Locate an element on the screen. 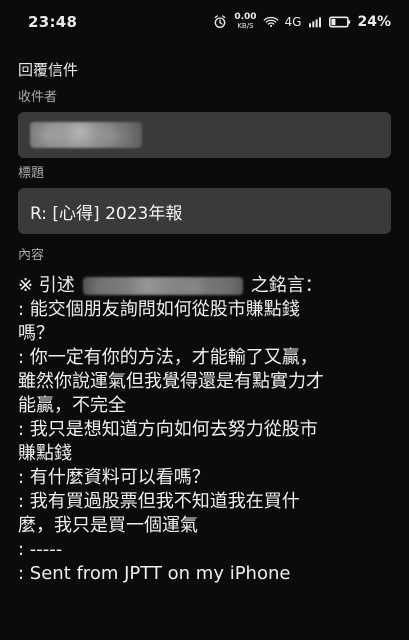  network-speed-value: 0.00 is located at coordinates (245, 17).